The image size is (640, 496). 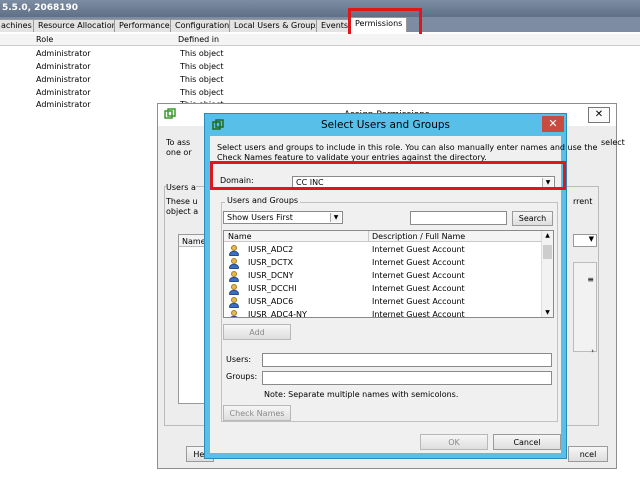 What do you see at coordinates (178, 142) in the screenshot?
I see `assign-intro-text: To ass` at bounding box center [178, 142].